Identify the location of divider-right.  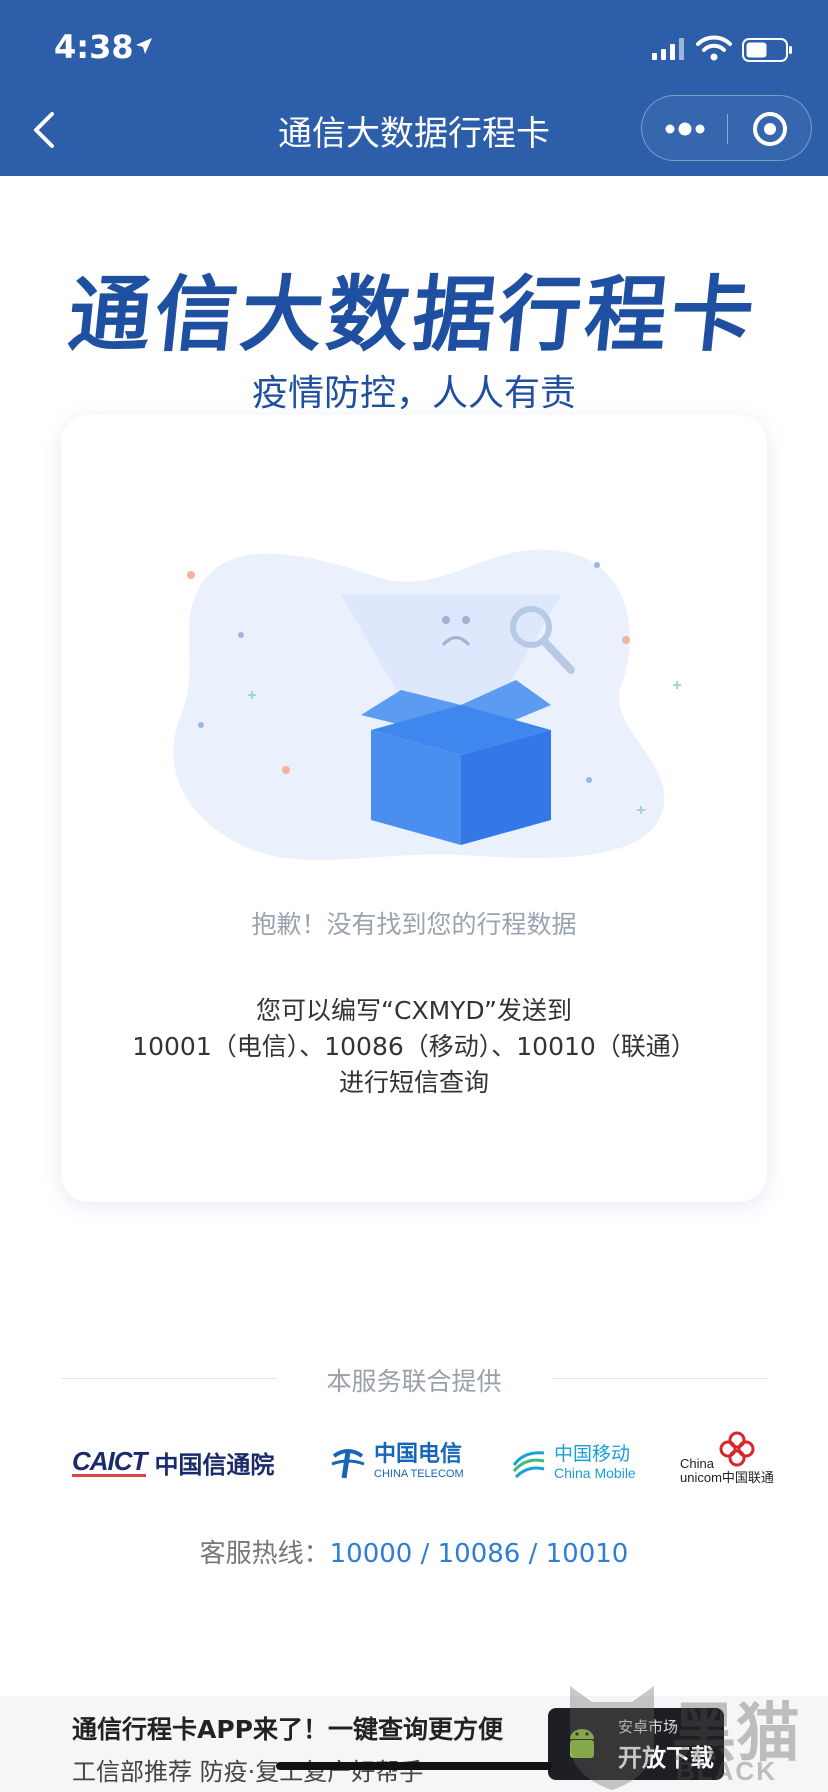
(659, 1378).